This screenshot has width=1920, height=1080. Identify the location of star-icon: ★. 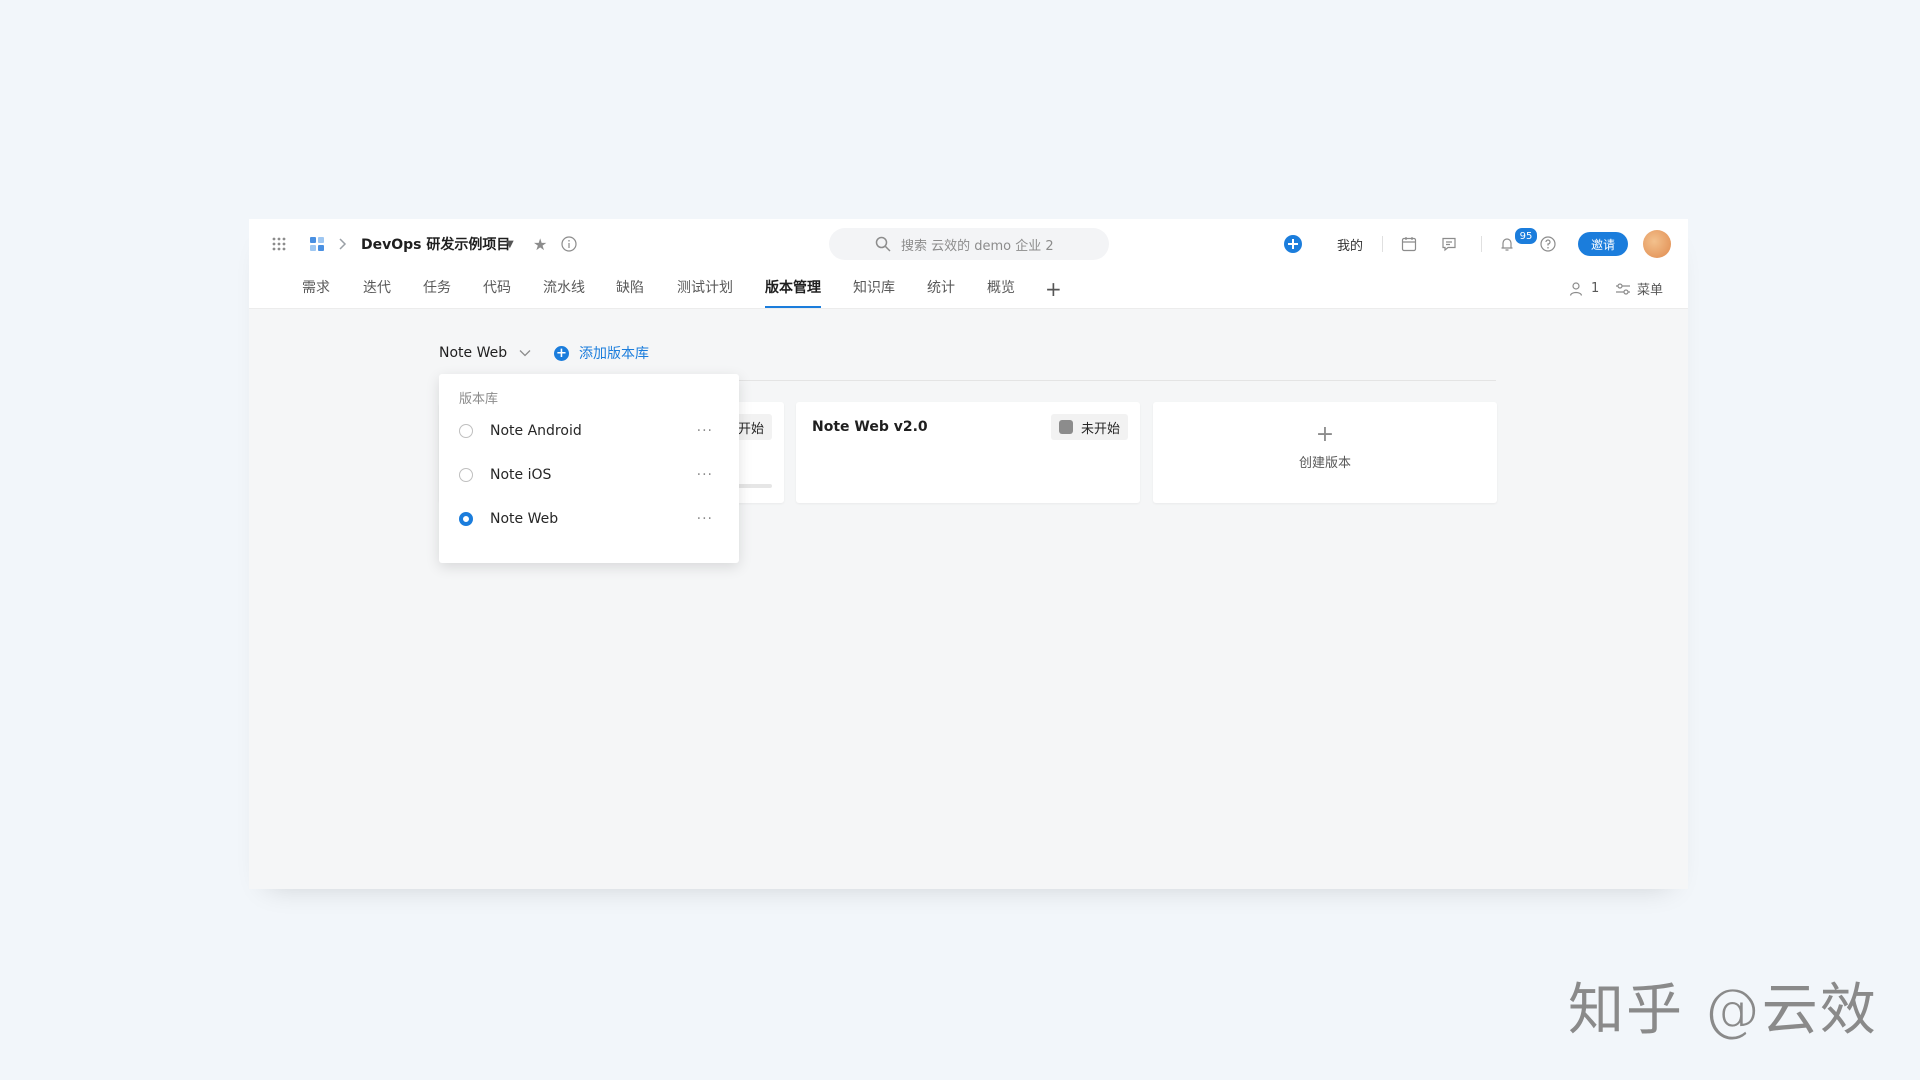
(540, 244).